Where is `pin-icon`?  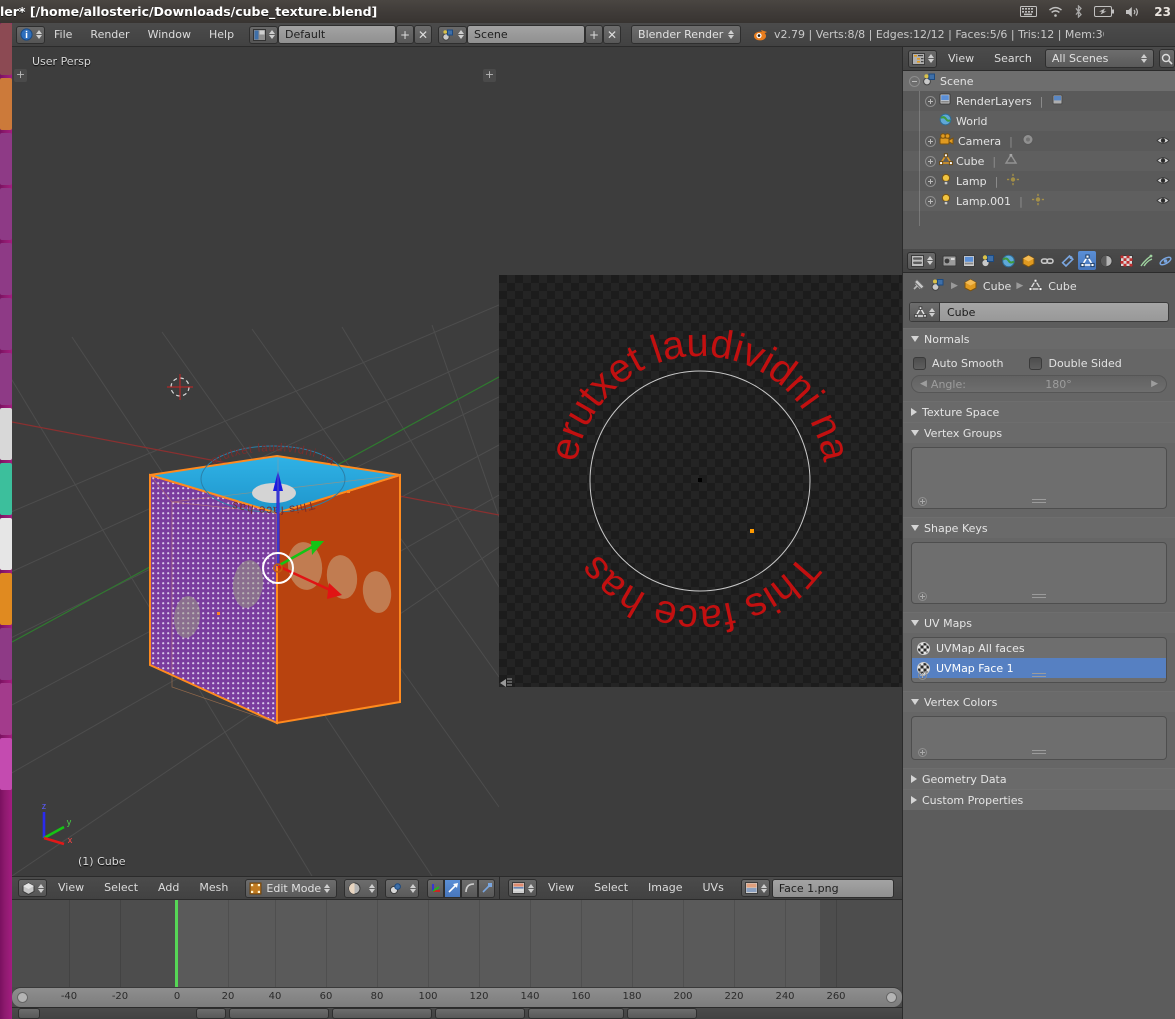
pin-icon is located at coordinates (918, 286).